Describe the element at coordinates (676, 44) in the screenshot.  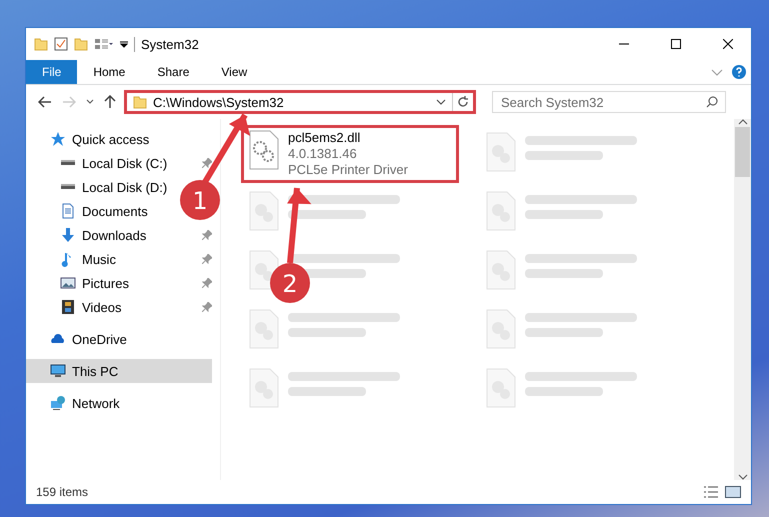
I see `maximize-icon` at that location.